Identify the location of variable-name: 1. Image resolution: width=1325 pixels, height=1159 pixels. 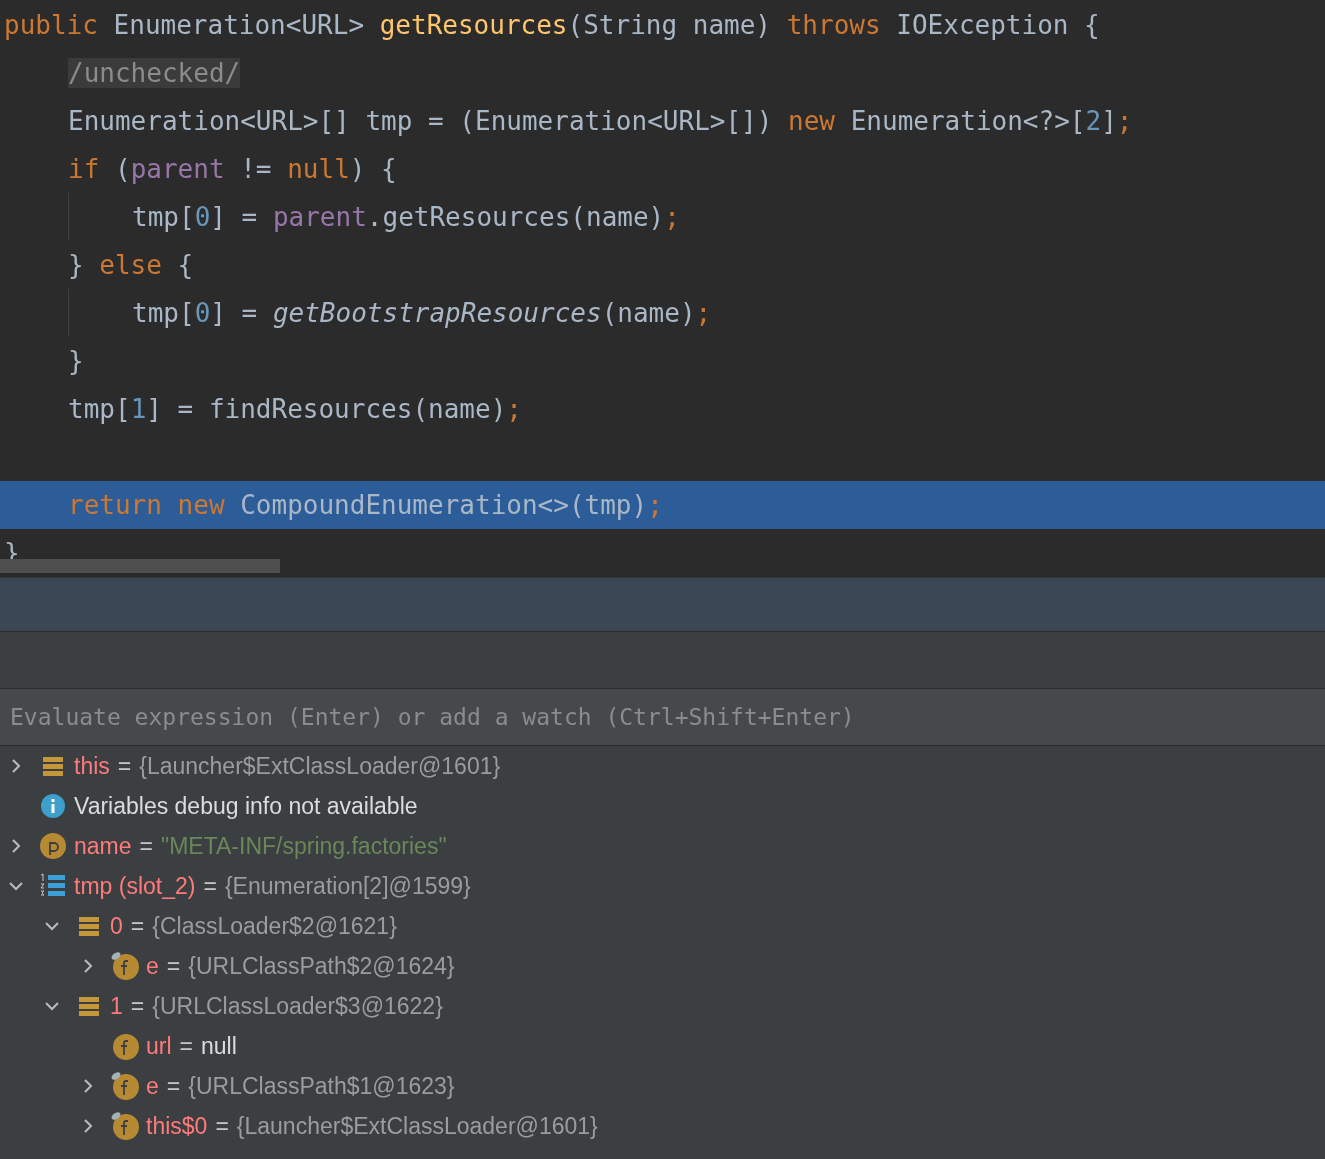
(116, 1006).